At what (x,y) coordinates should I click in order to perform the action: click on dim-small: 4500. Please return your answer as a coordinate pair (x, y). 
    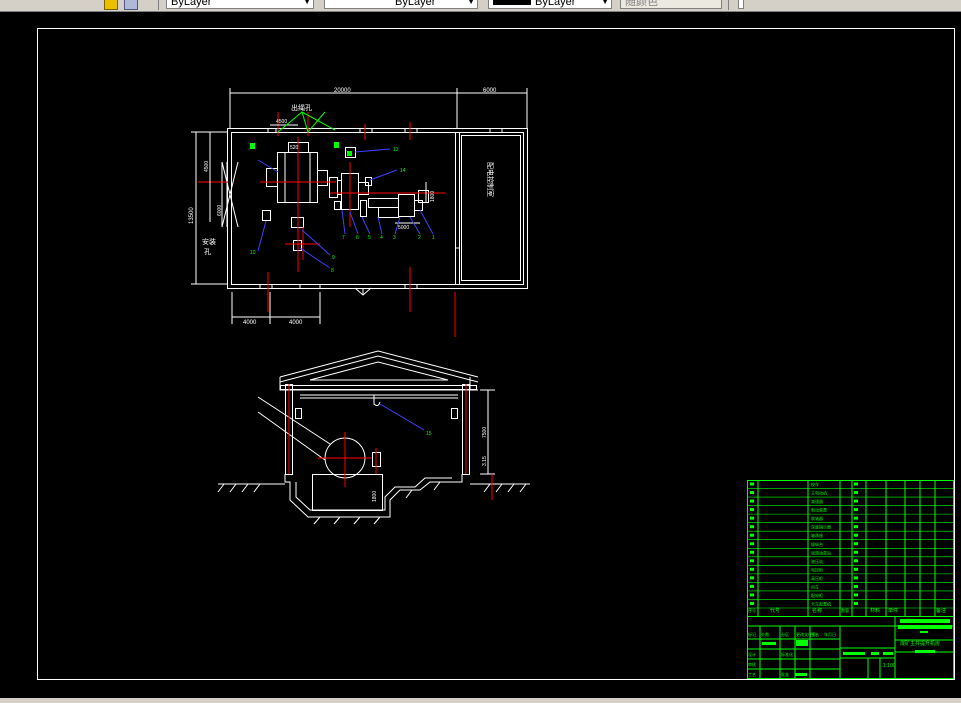
    Looking at the image, I should click on (281, 122).